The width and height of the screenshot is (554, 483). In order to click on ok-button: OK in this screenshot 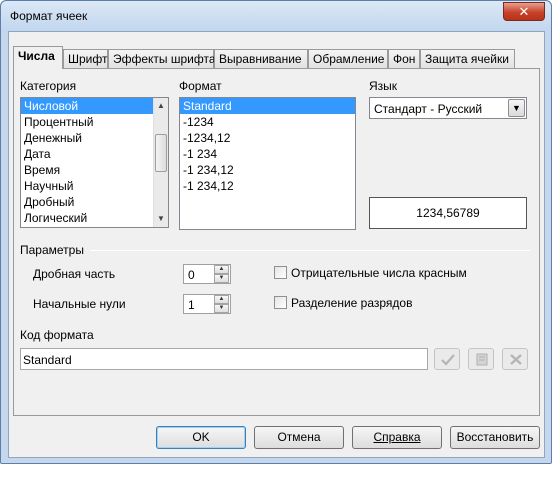, I will do `click(201, 437)`.